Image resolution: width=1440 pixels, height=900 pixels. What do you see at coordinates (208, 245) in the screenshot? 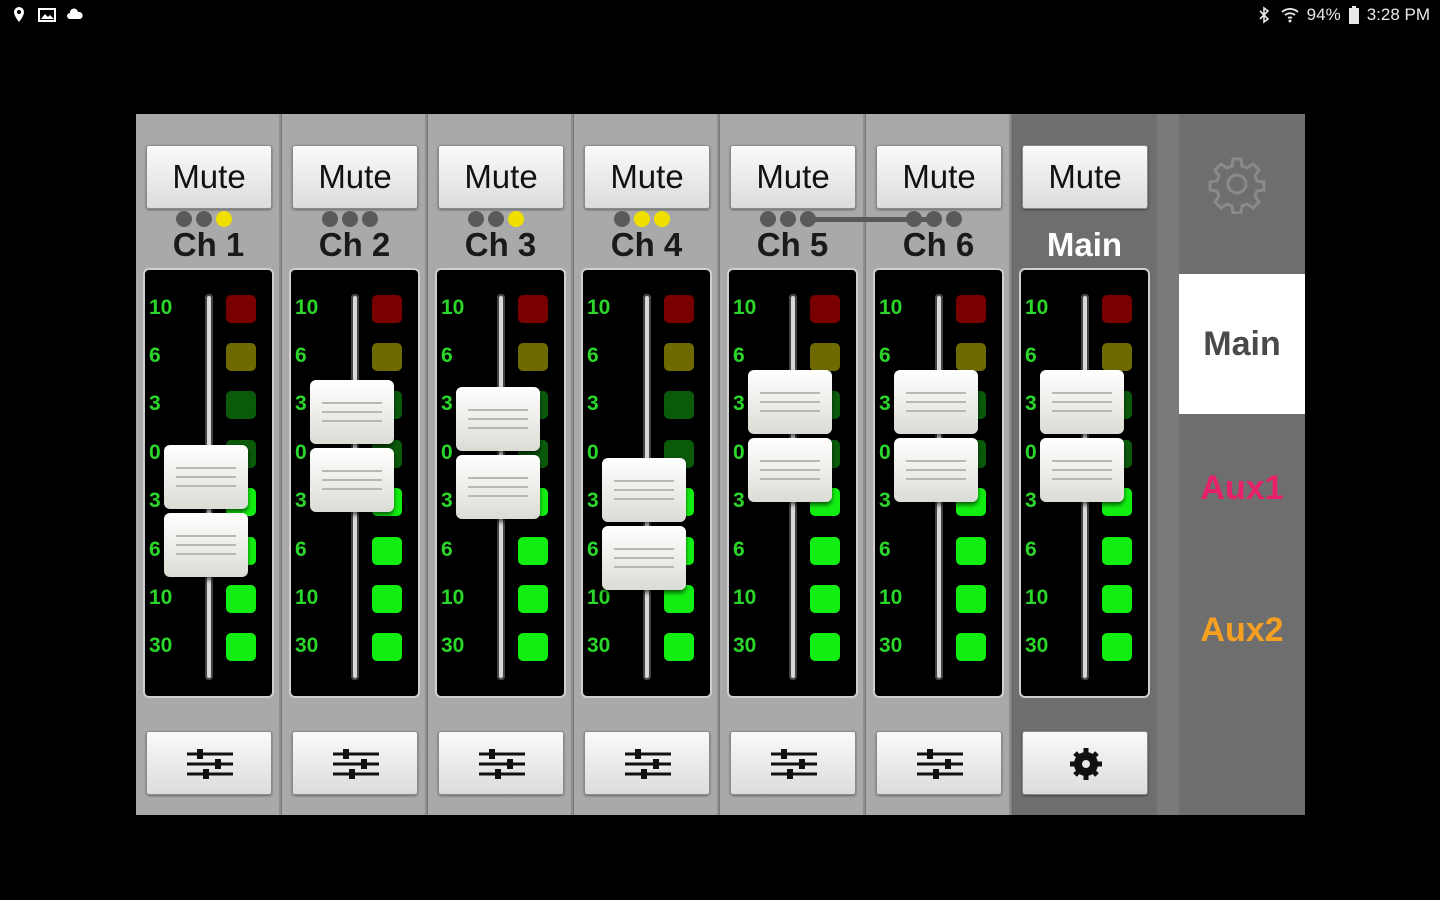
I see `channel-label: Ch 1` at bounding box center [208, 245].